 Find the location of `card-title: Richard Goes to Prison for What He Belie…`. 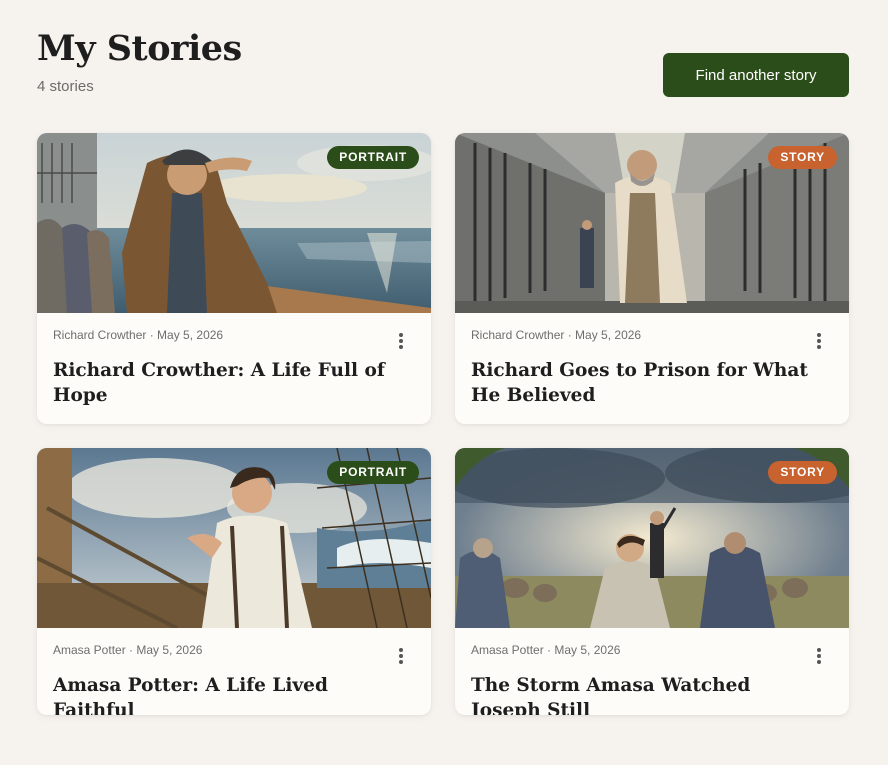

card-title: Richard Goes to Prison for What He Belie… is located at coordinates (639, 383).